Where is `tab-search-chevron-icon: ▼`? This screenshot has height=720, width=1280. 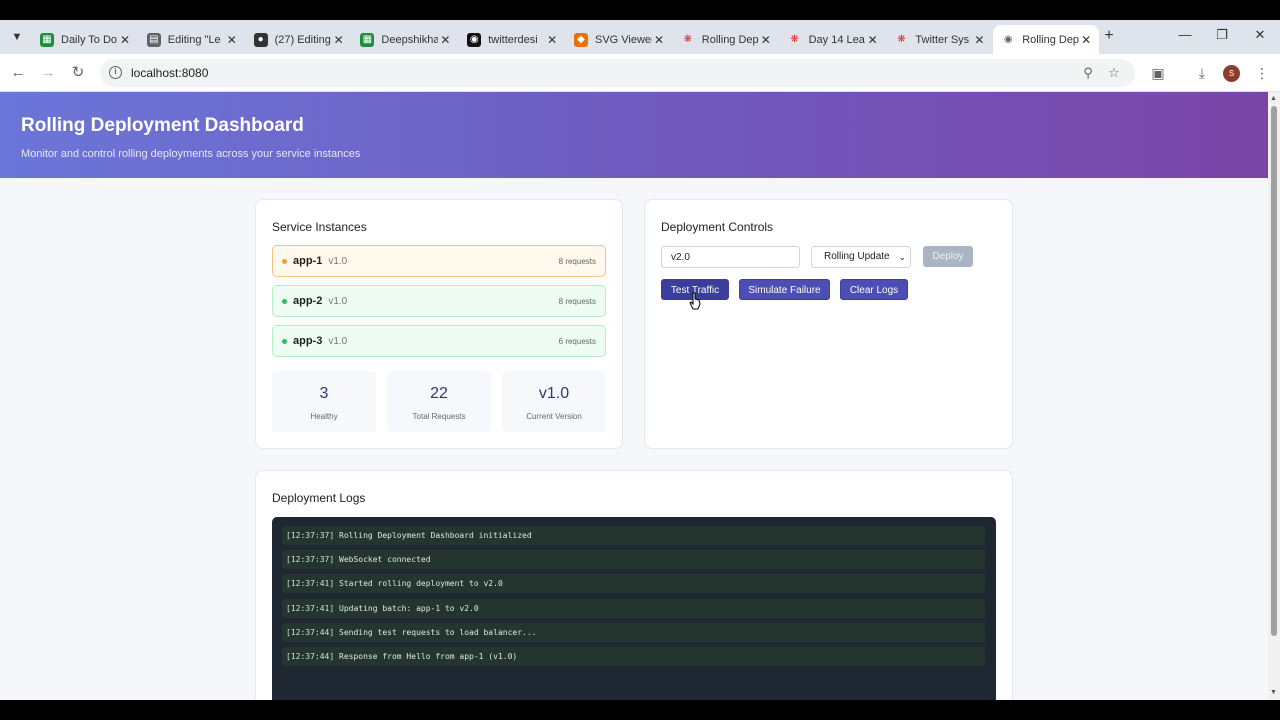 tab-search-chevron-icon: ▼ is located at coordinates (17, 37).